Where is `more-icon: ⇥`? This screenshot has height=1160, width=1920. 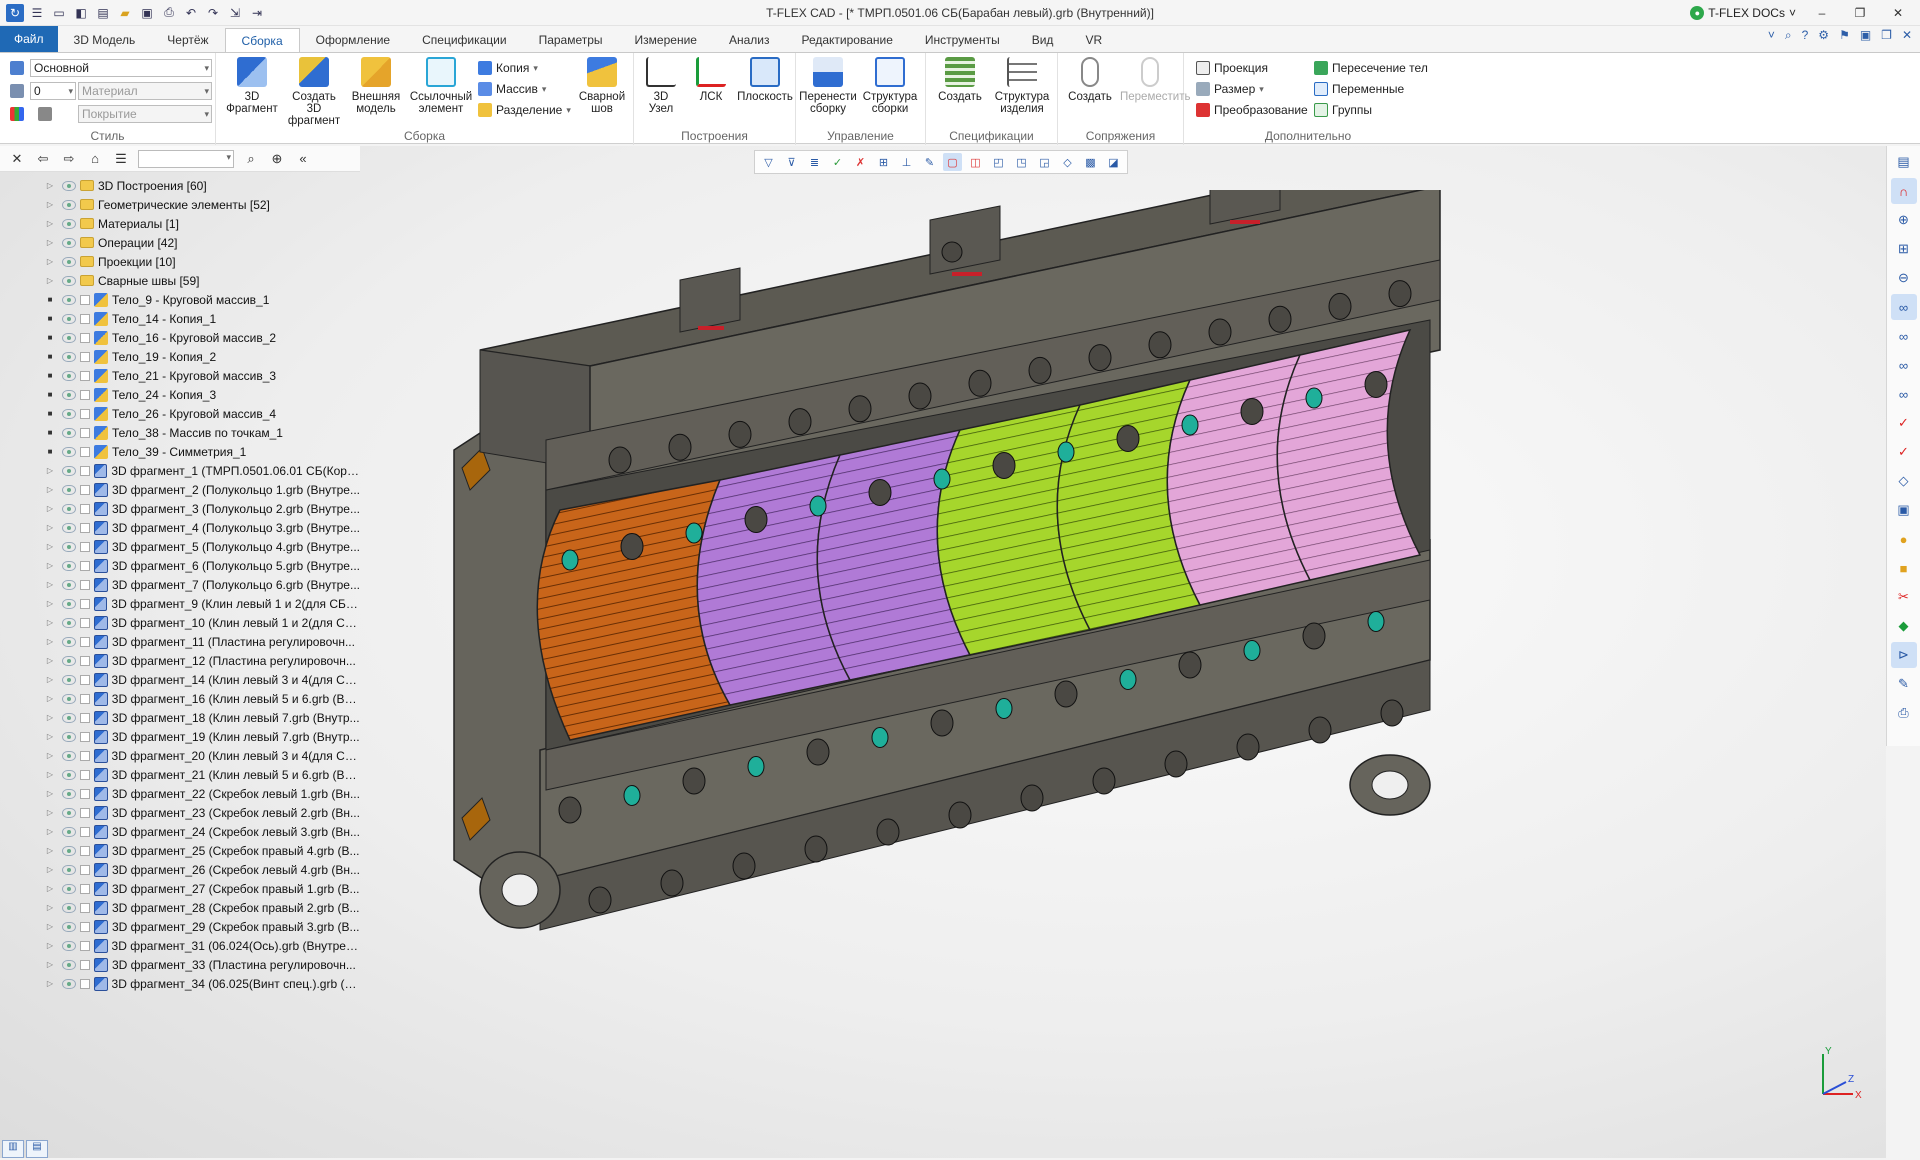 more-icon: ⇥ is located at coordinates (257, 13).